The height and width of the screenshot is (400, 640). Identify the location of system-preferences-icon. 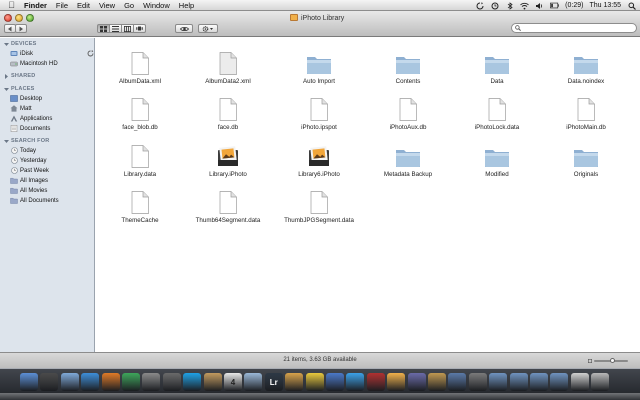
(477, 382).